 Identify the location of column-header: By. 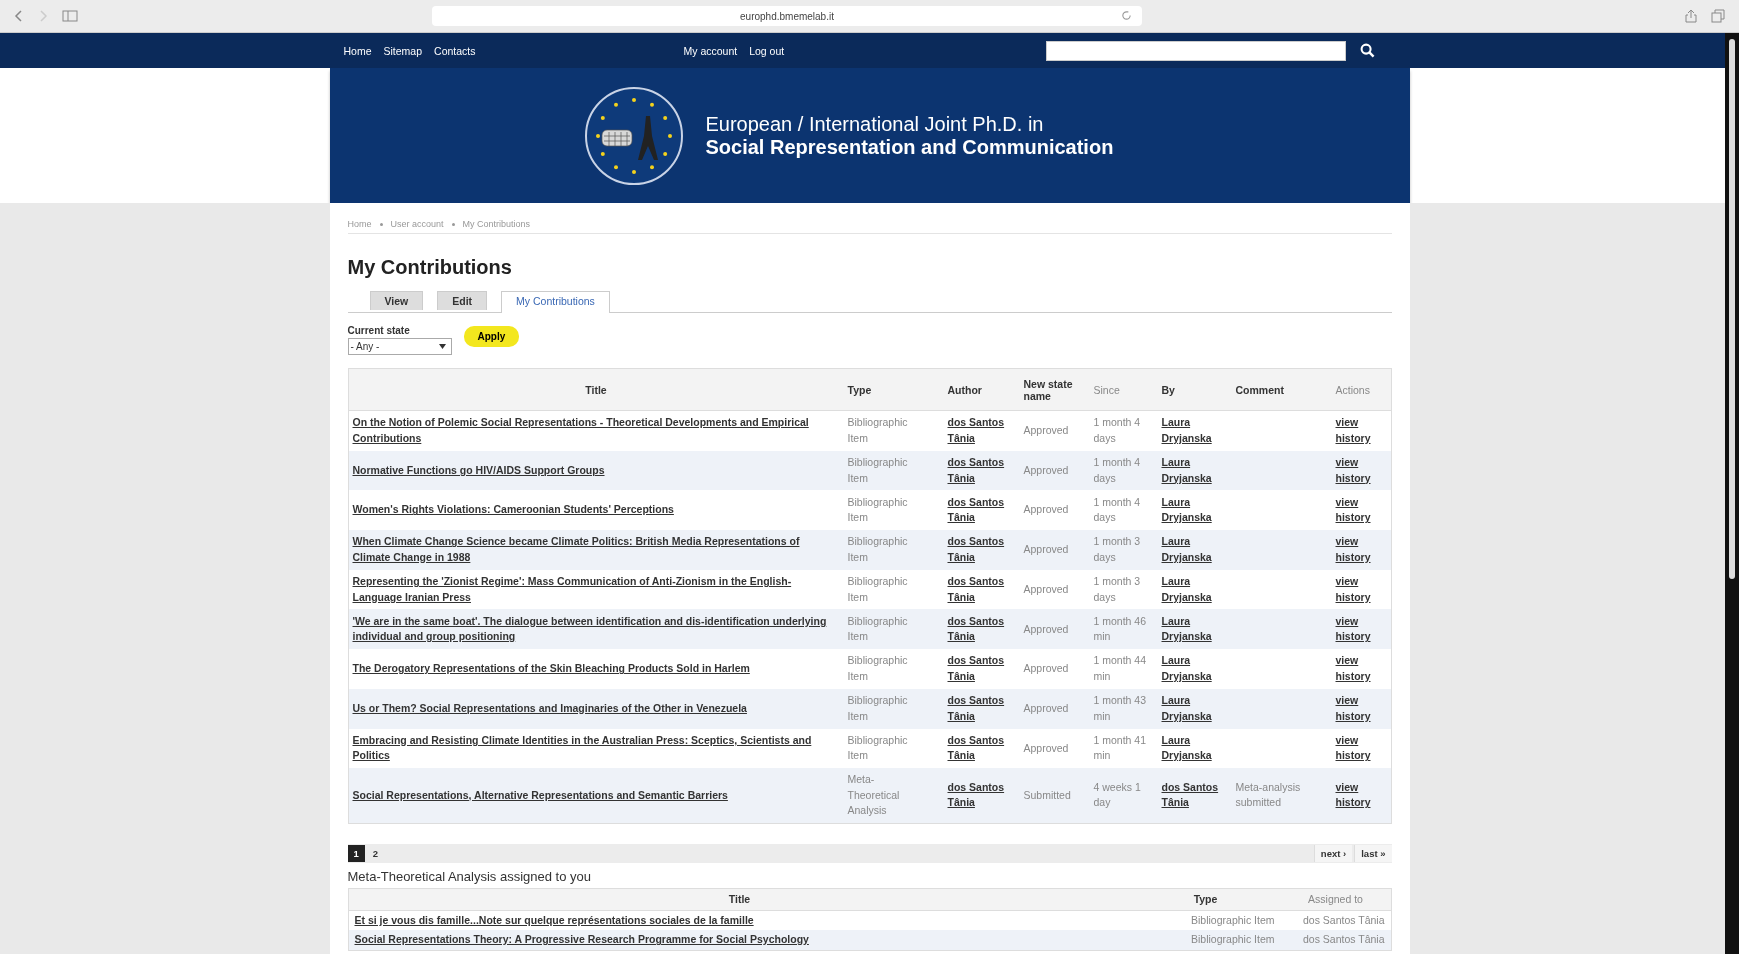
(1194, 389).